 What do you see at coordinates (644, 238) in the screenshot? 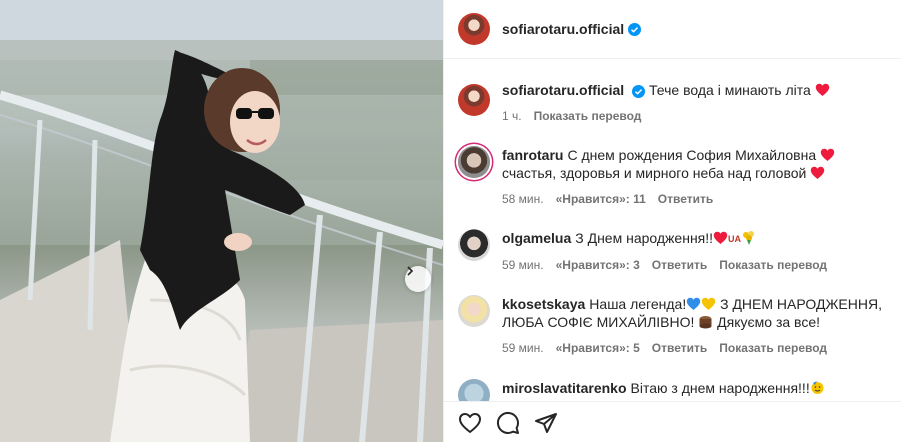
I see `comment-text: З Днем народження!!` at bounding box center [644, 238].